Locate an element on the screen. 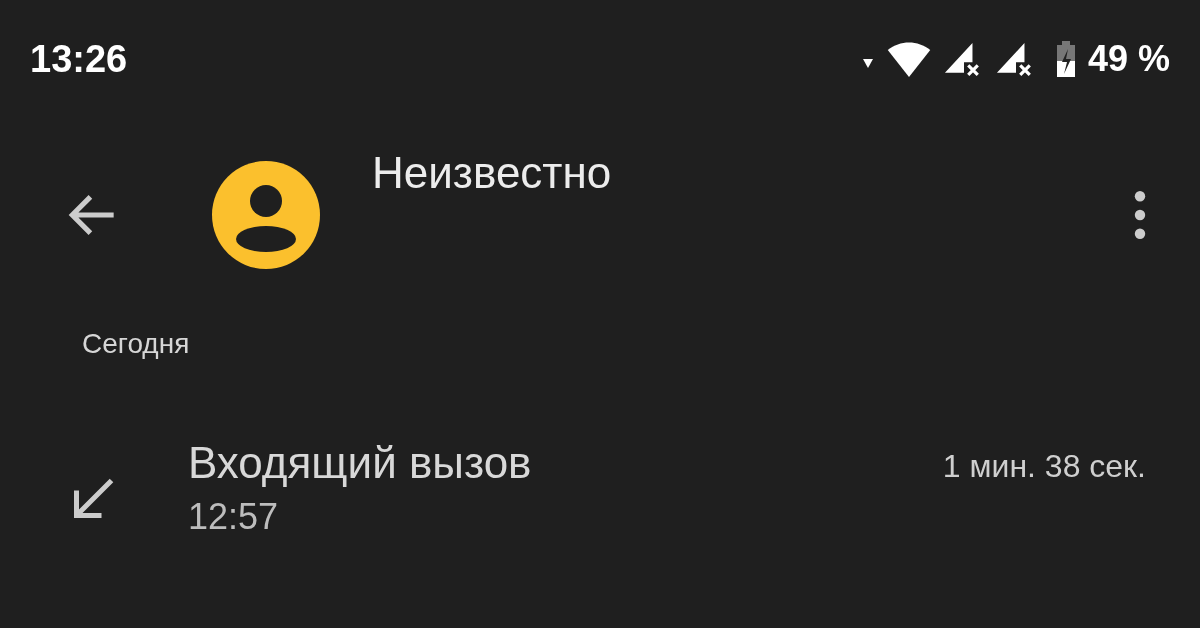 This screenshot has height=628, width=1200. clock-time: 13:26 is located at coordinates (79, 59).